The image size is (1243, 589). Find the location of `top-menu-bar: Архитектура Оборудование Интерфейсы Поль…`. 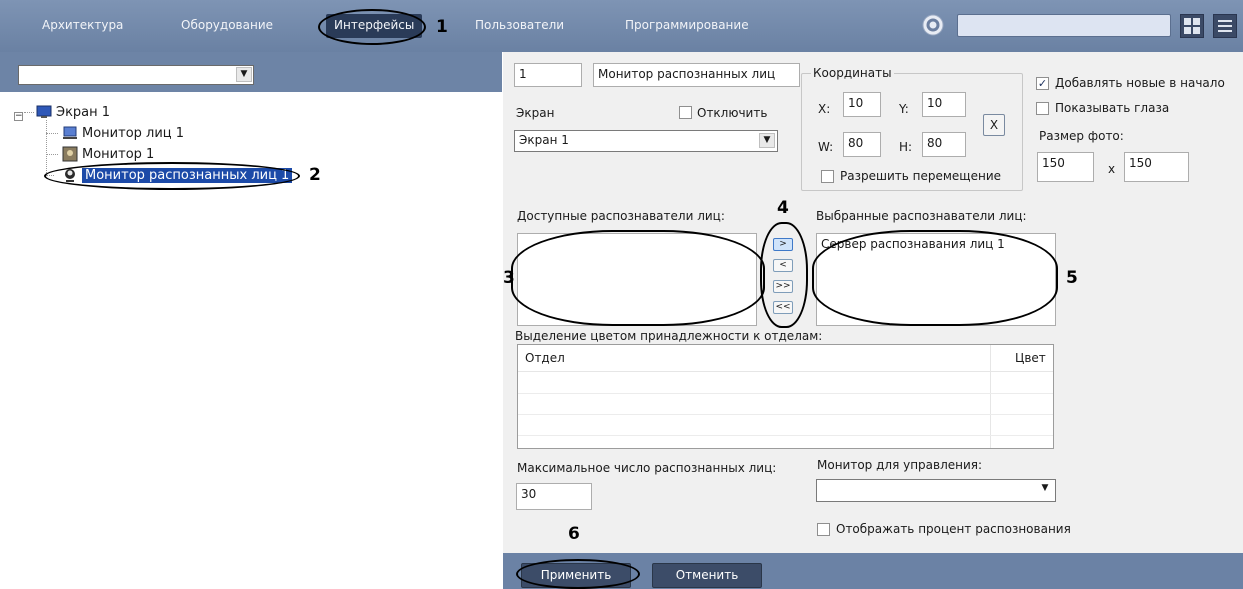

top-menu-bar: Архитектура Оборудование Интерфейсы Поль… is located at coordinates (621, 26).